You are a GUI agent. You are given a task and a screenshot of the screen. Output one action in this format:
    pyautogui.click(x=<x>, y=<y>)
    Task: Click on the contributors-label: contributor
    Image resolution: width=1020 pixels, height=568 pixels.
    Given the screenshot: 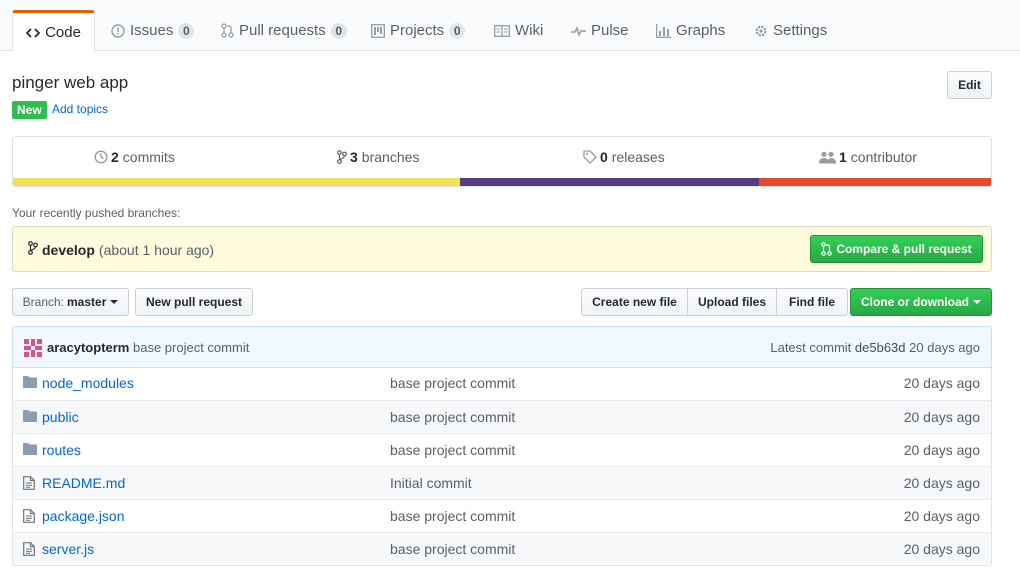 What is the action you would take?
    pyautogui.click(x=883, y=157)
    